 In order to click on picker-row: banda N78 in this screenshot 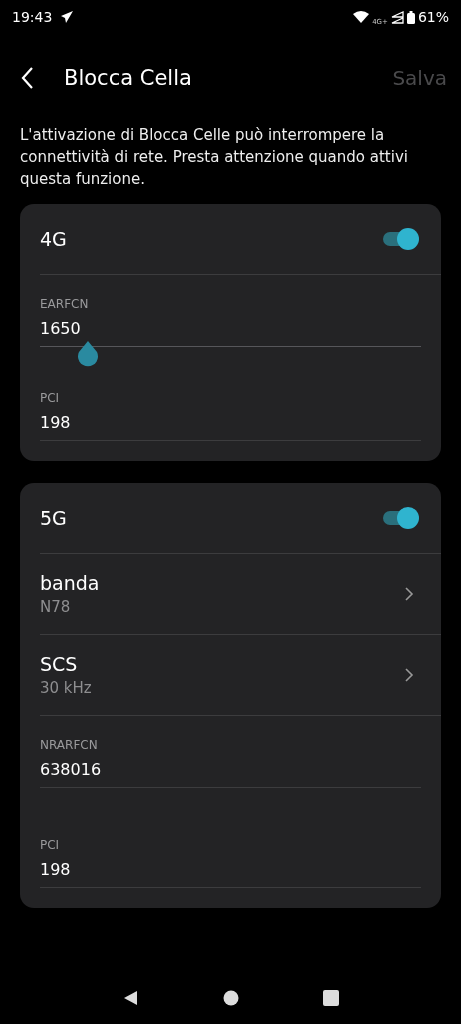, I will do `click(240, 594)`.